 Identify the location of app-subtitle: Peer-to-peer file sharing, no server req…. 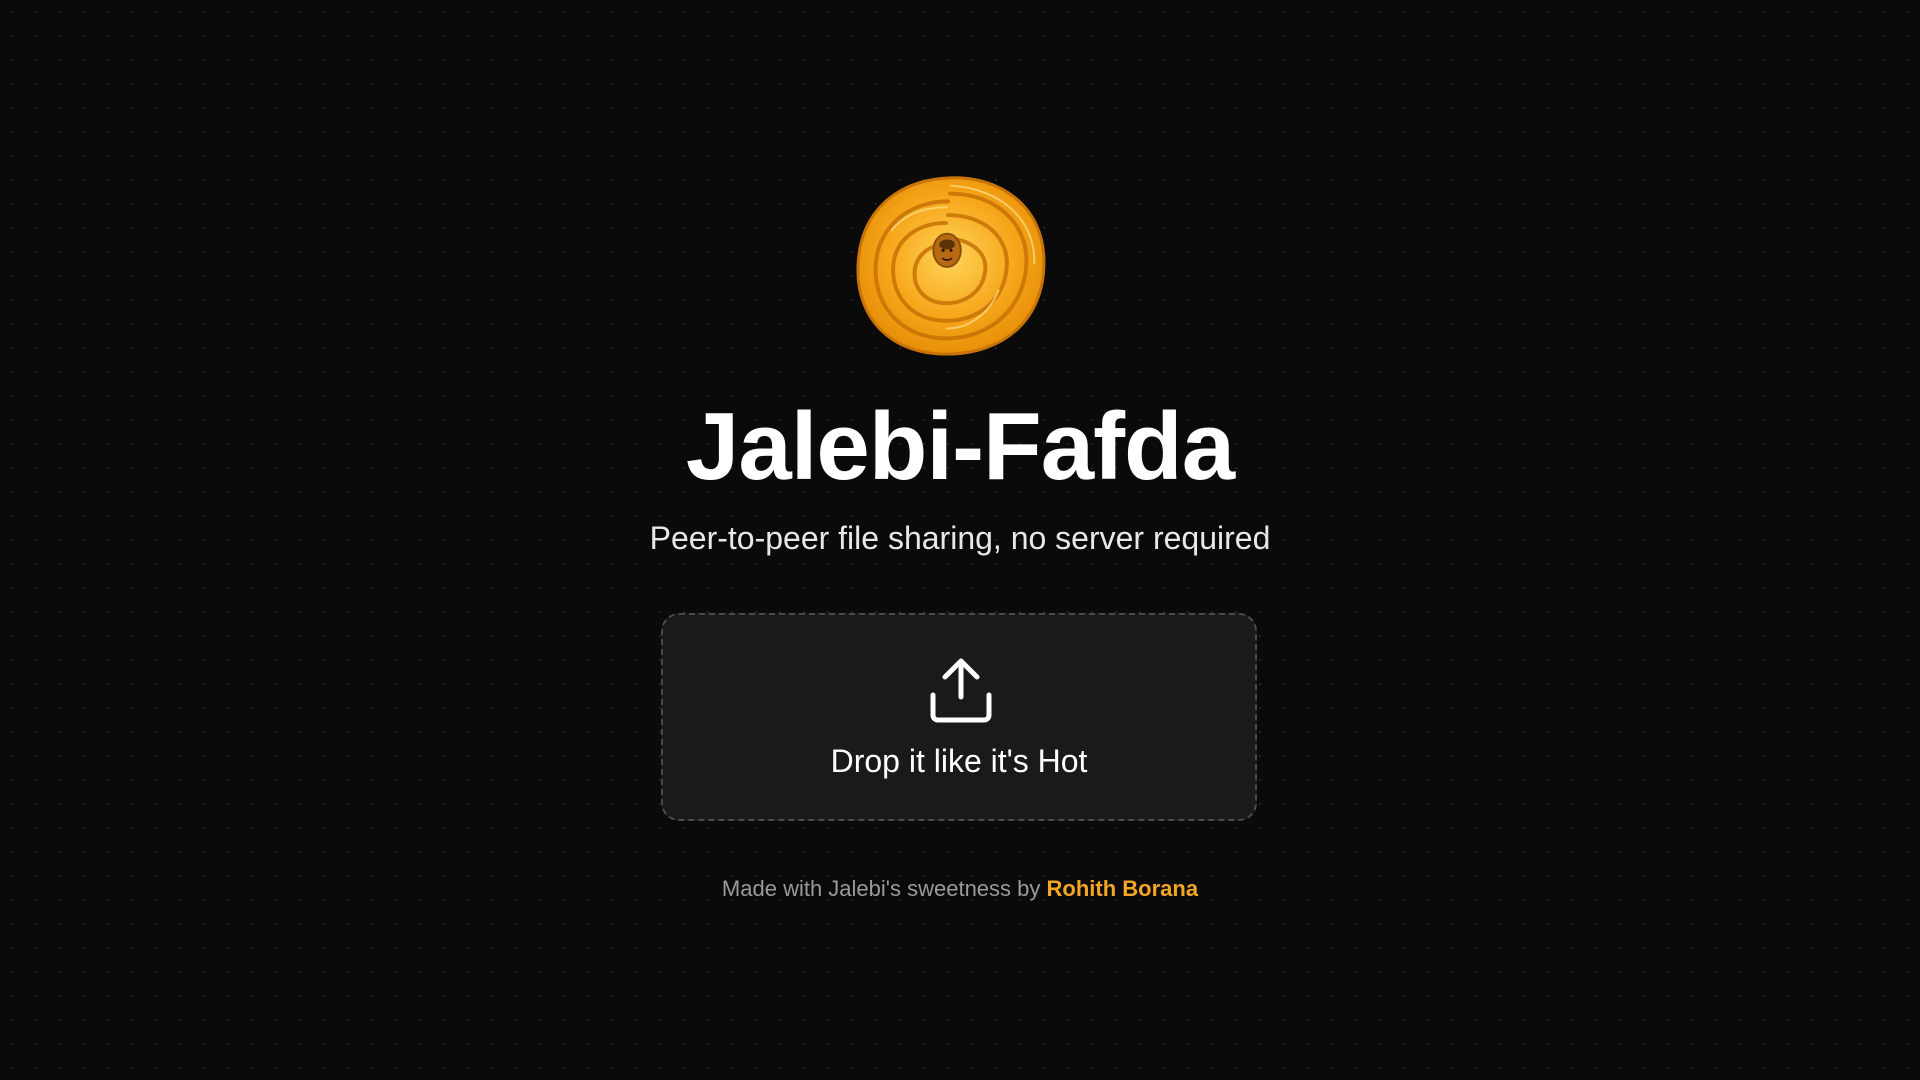
(960, 538).